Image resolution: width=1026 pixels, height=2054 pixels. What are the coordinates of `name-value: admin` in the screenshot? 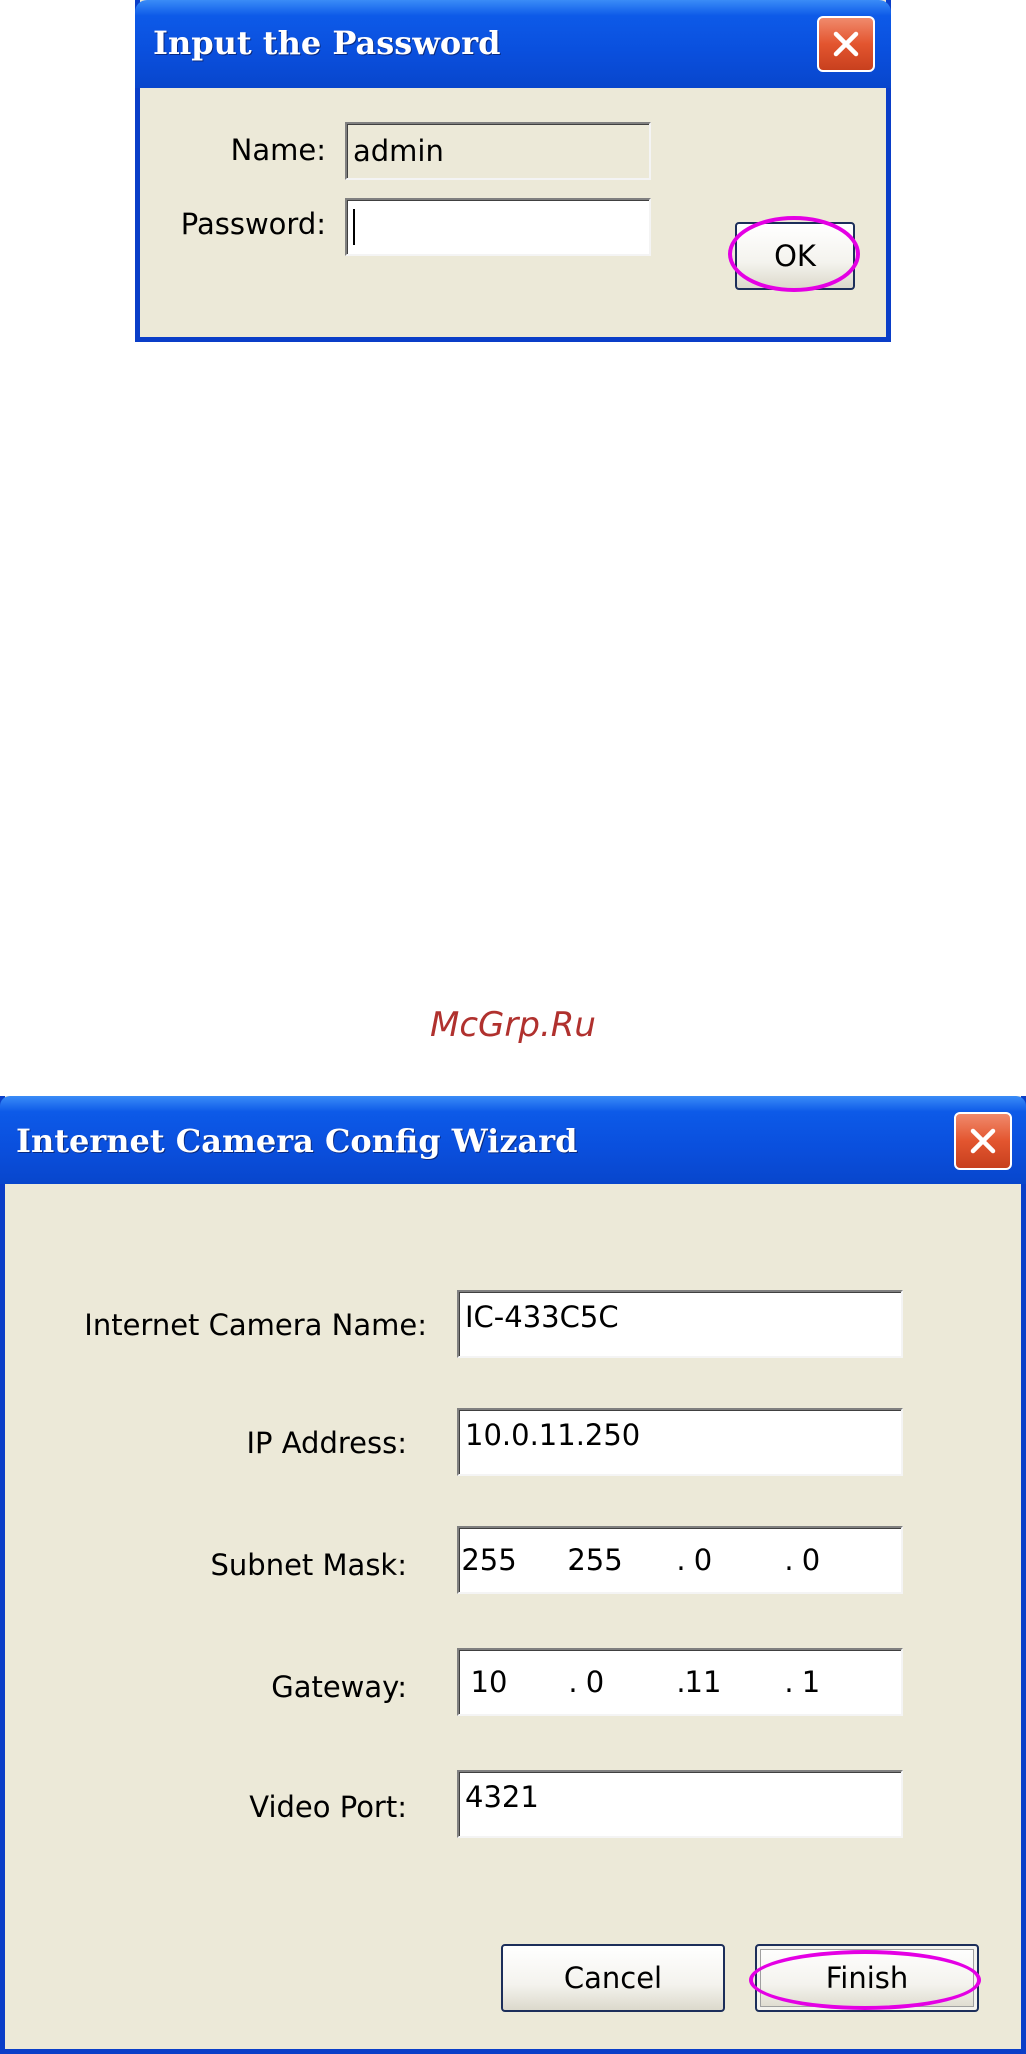 It's located at (398, 151).